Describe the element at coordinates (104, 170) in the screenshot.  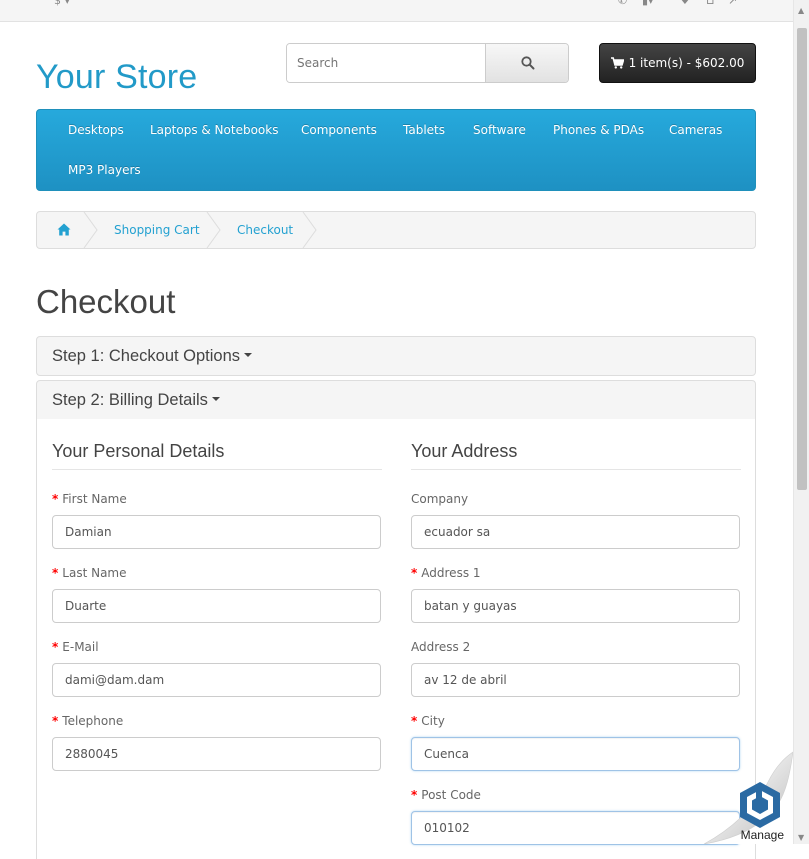
I see `menu-item-mp3-players: MP3 Players` at that location.